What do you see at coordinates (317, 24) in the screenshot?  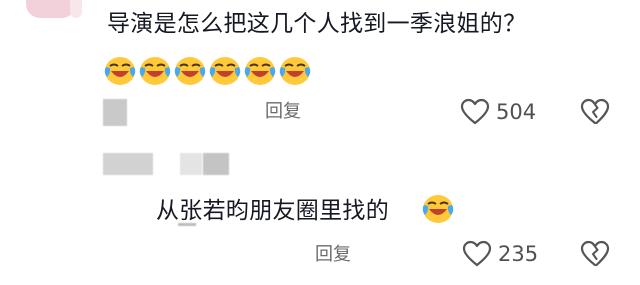 I see `comment-text: 导演是怎么把这几个人找到一季浪姐的？` at bounding box center [317, 24].